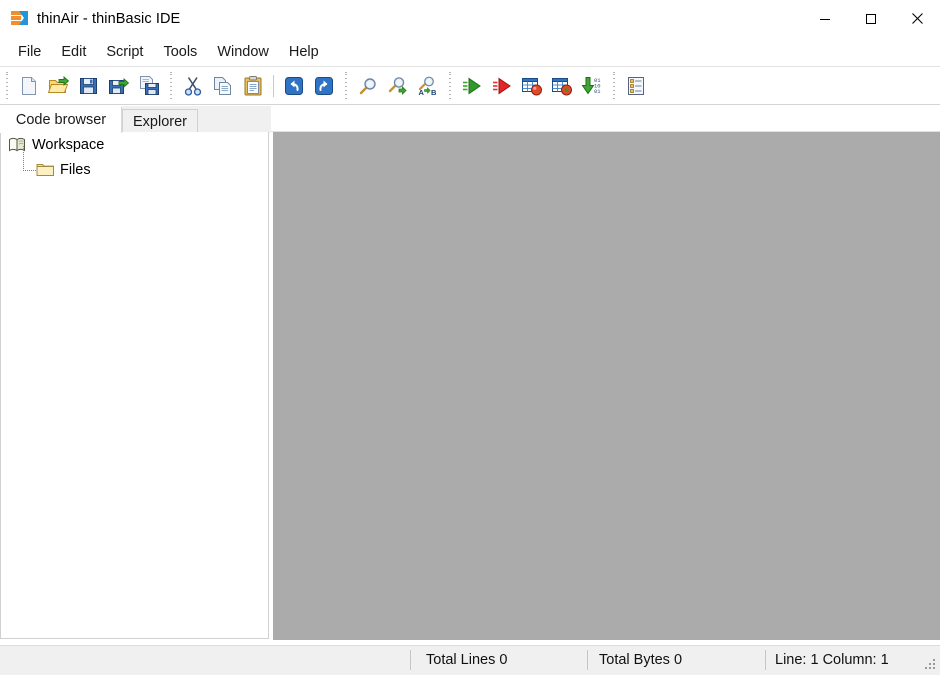 The image size is (940, 675). I want to click on tree-item-workspace-label: Workspace, so click(68, 144).